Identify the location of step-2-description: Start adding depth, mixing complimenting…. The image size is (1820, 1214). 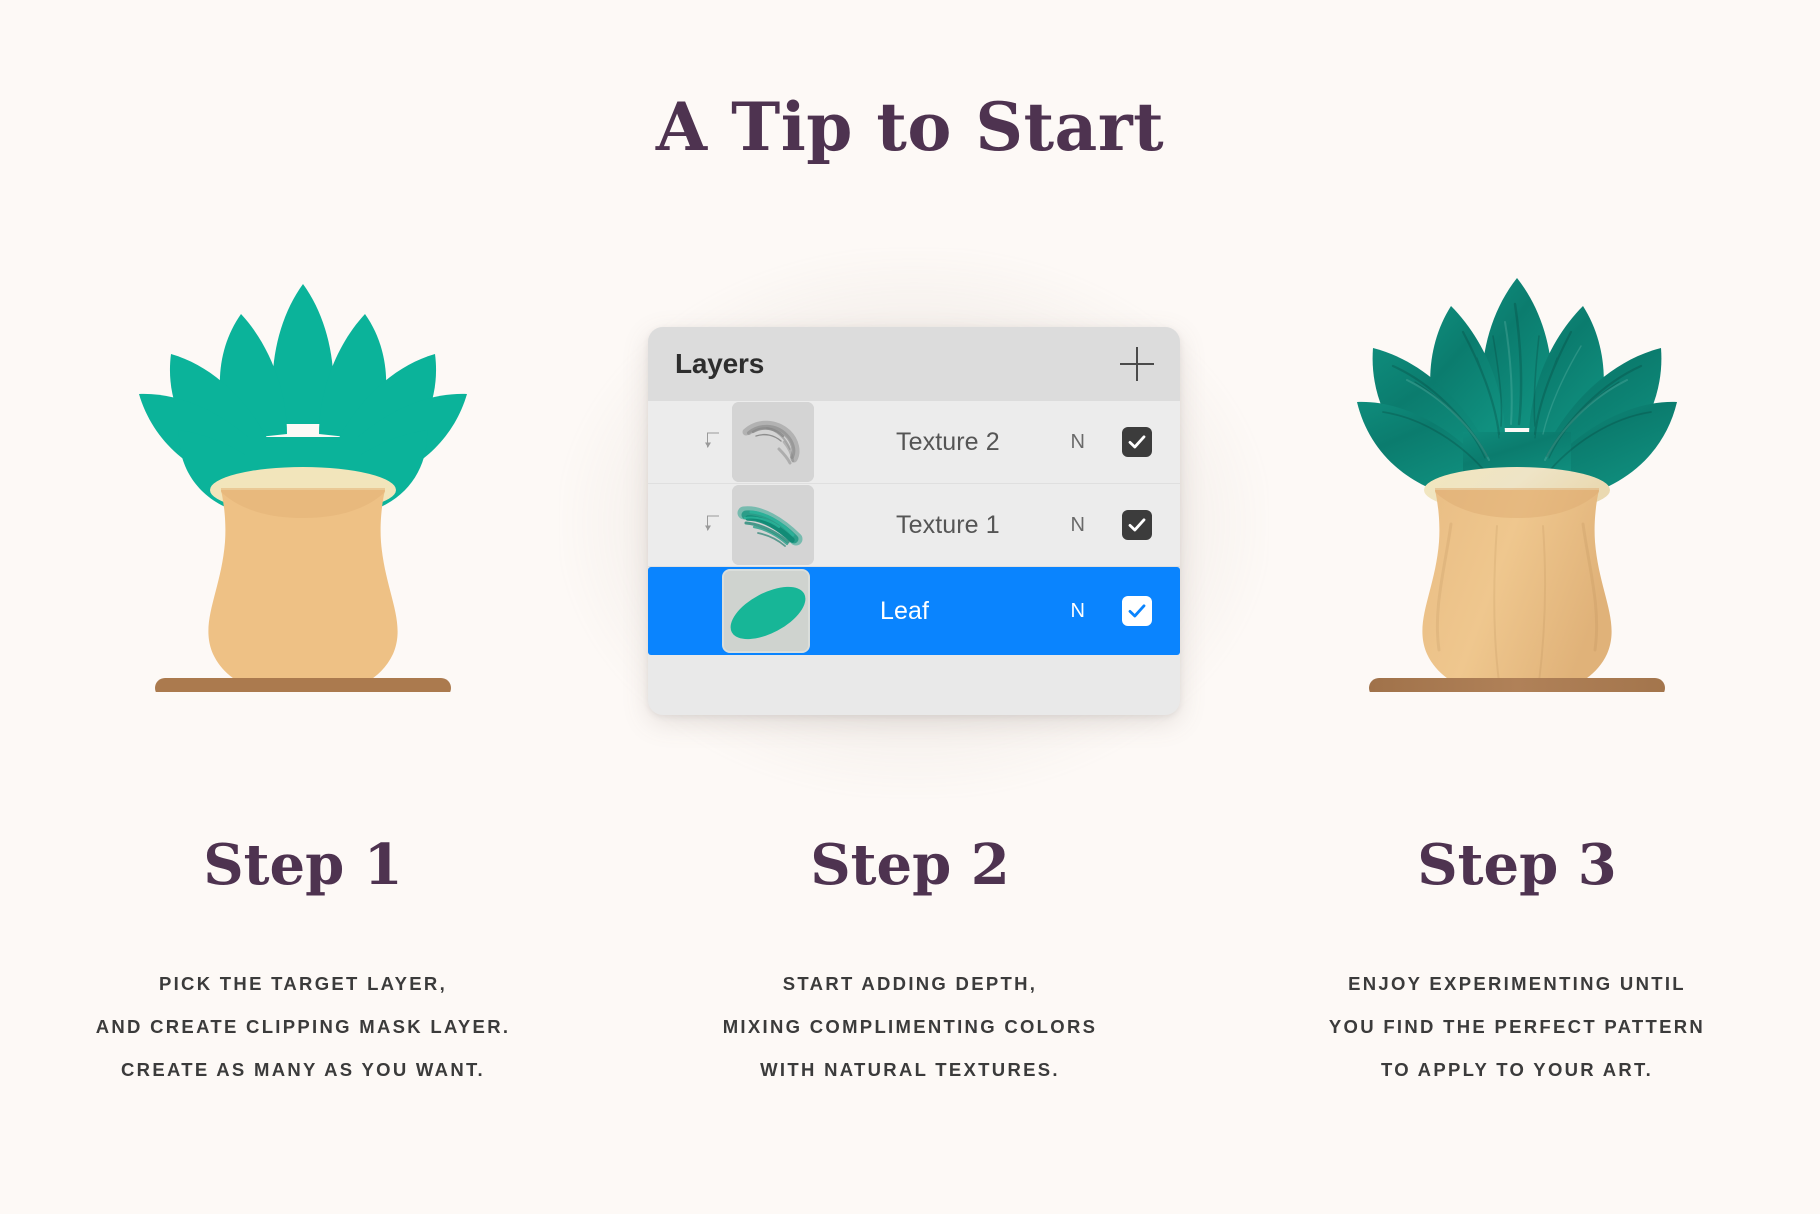
(910, 1026).